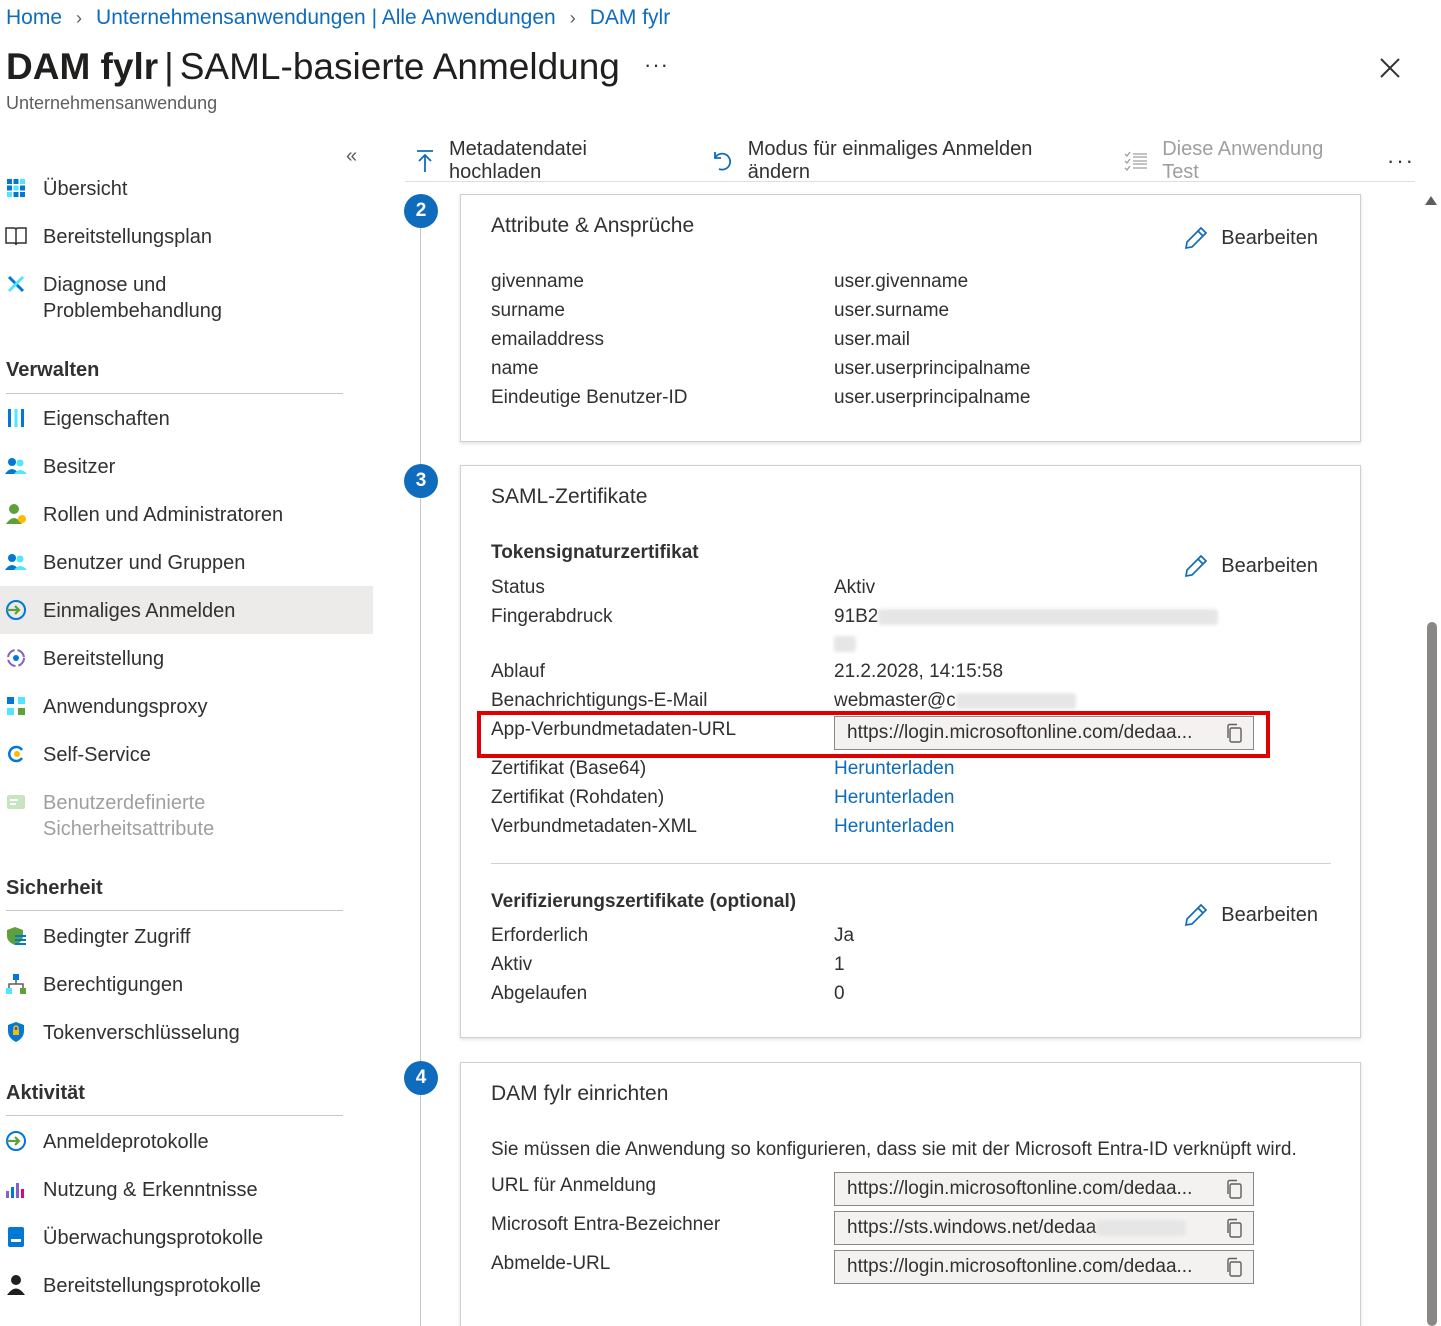 The height and width of the screenshot is (1326, 1441). Describe the element at coordinates (1025, 1228) in the screenshot. I see `entra-id-value: https://sts.windows.net/dedaa` at that location.